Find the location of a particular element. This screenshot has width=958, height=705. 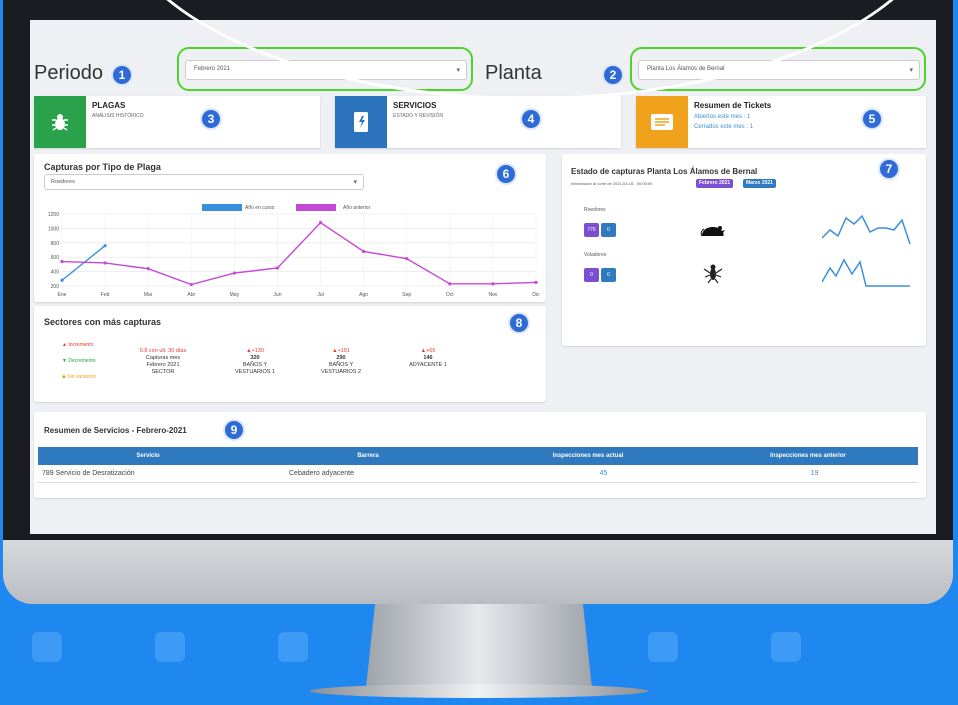

legend-sin-variacion: ◆ Sin variación is located at coordinates (79, 377).